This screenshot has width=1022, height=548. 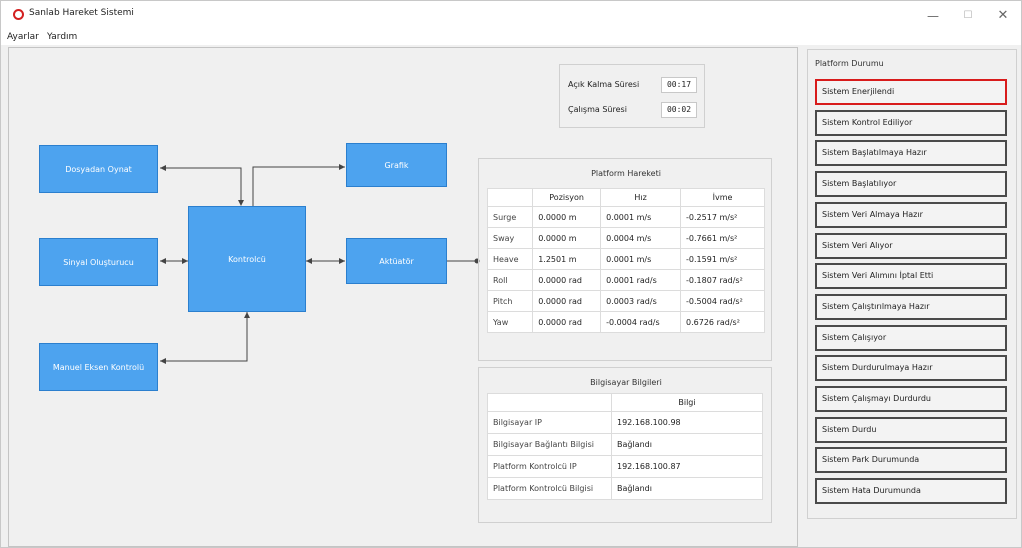 I want to click on signal-generator-block: Sinyal Oluşturucu, so click(x=98, y=262).